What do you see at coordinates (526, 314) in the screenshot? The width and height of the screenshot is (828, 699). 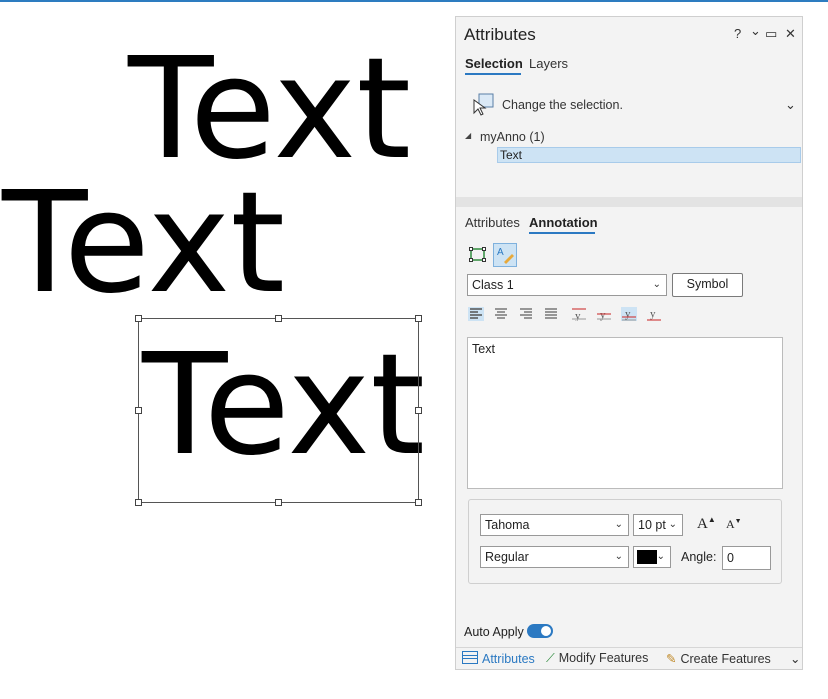 I see `align-right-icon` at bounding box center [526, 314].